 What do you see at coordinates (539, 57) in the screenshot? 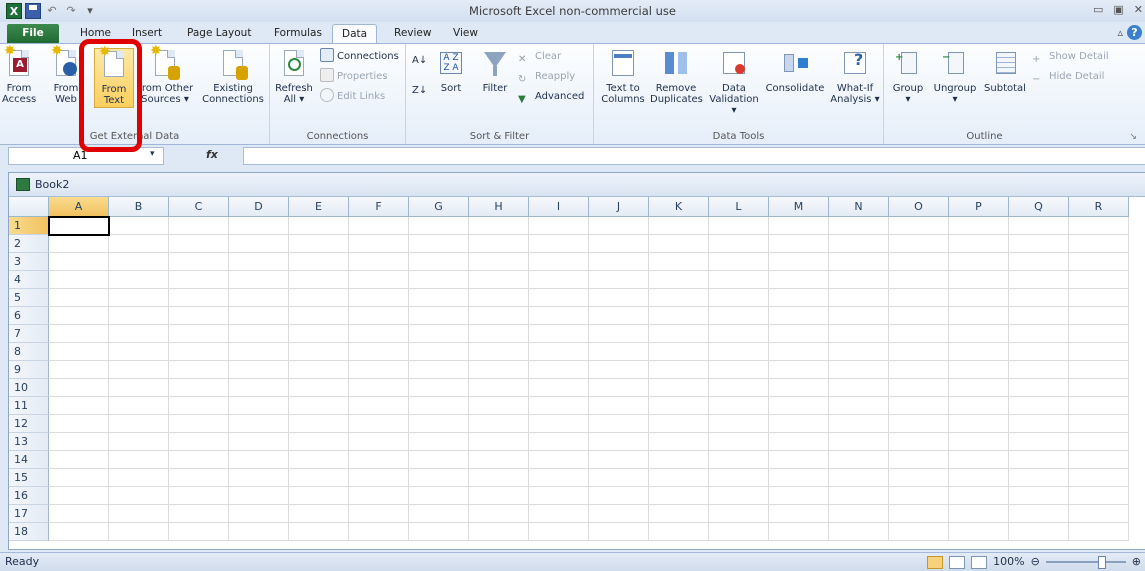
I see `clear-button: ✕ Clear` at bounding box center [539, 57].